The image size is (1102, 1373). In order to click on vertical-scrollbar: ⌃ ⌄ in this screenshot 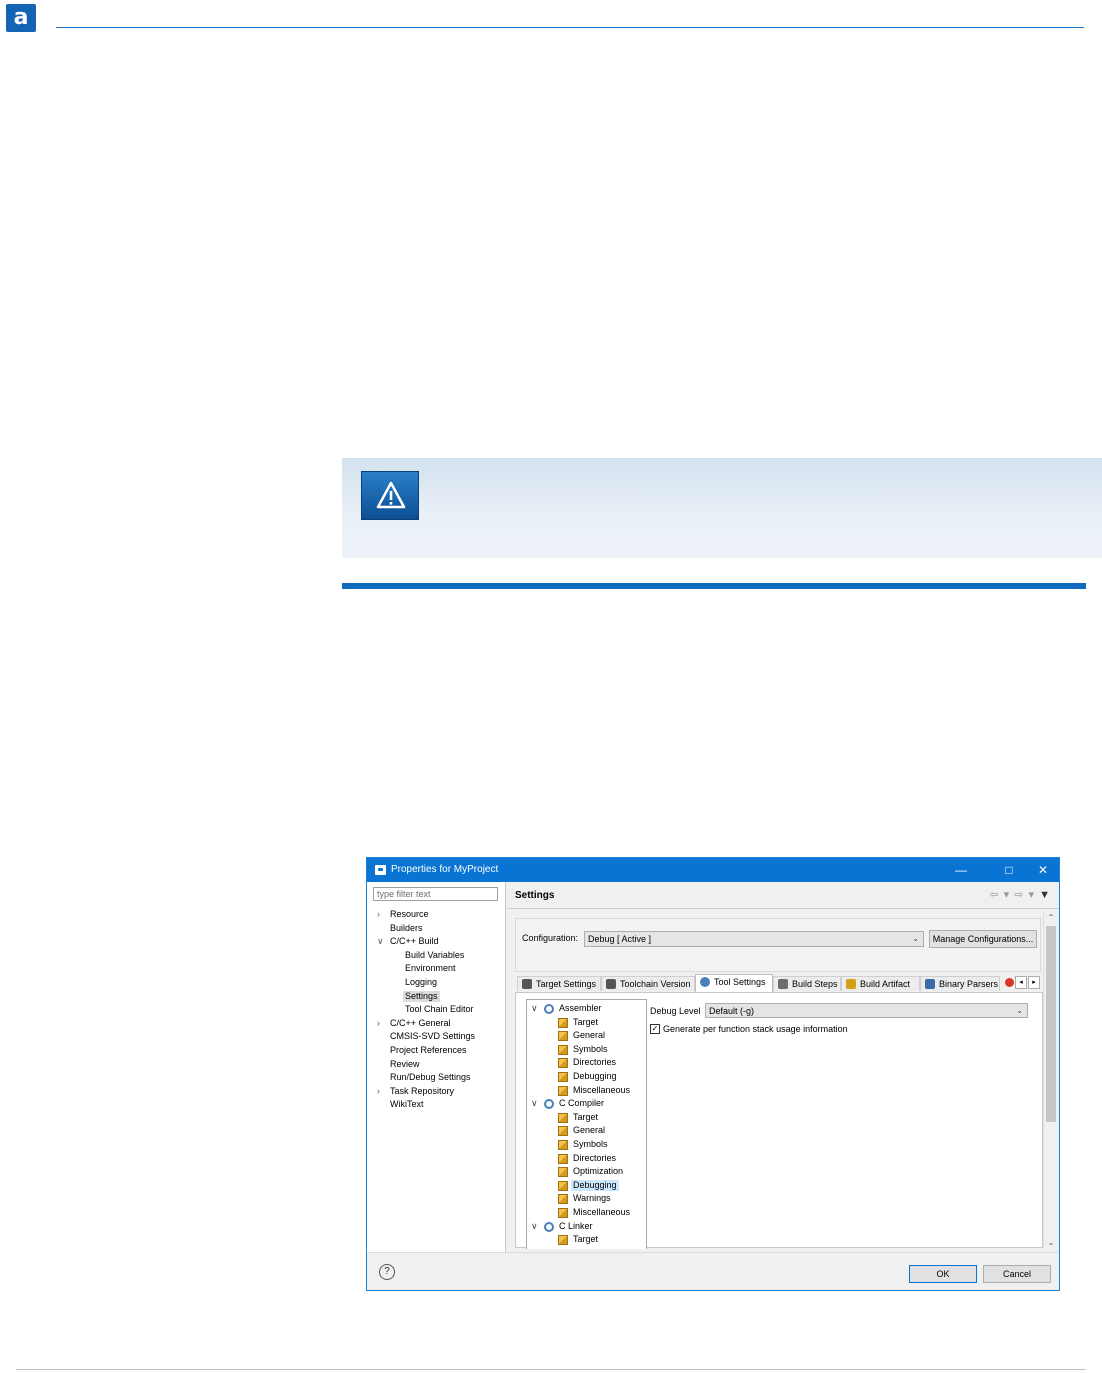, I will do `click(1050, 1080)`.